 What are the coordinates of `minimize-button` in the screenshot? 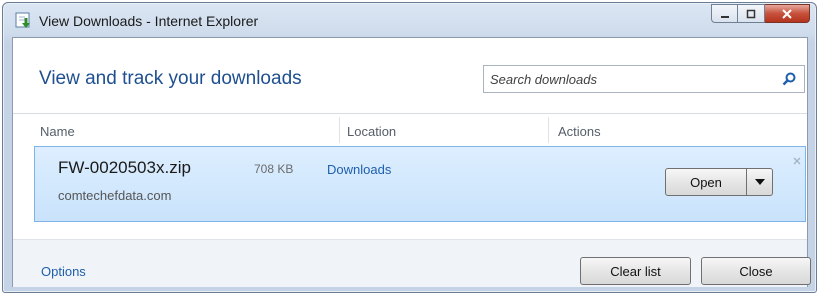 It's located at (724, 13).